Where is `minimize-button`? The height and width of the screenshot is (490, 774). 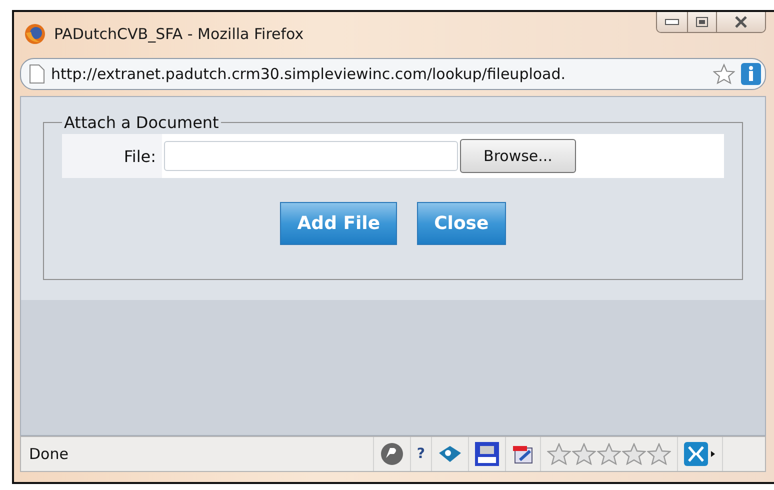
minimize-button is located at coordinates (672, 22).